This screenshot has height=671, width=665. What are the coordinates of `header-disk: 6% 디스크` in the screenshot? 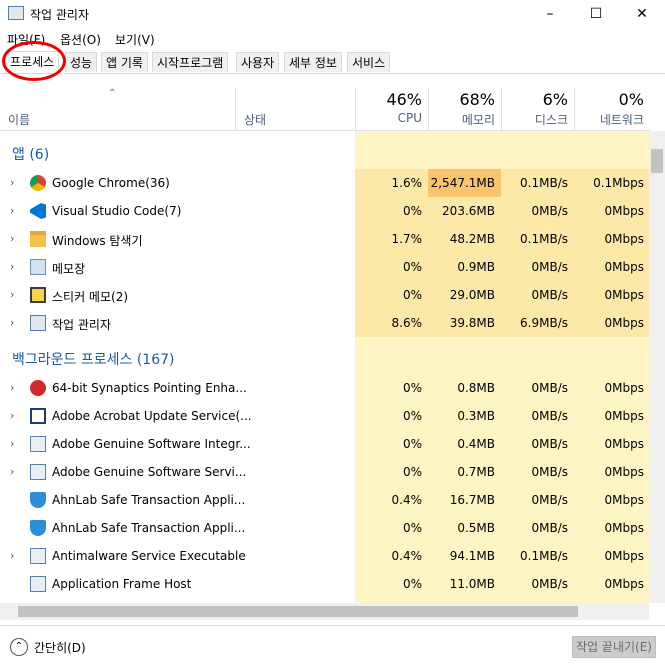 It's located at (537, 109).